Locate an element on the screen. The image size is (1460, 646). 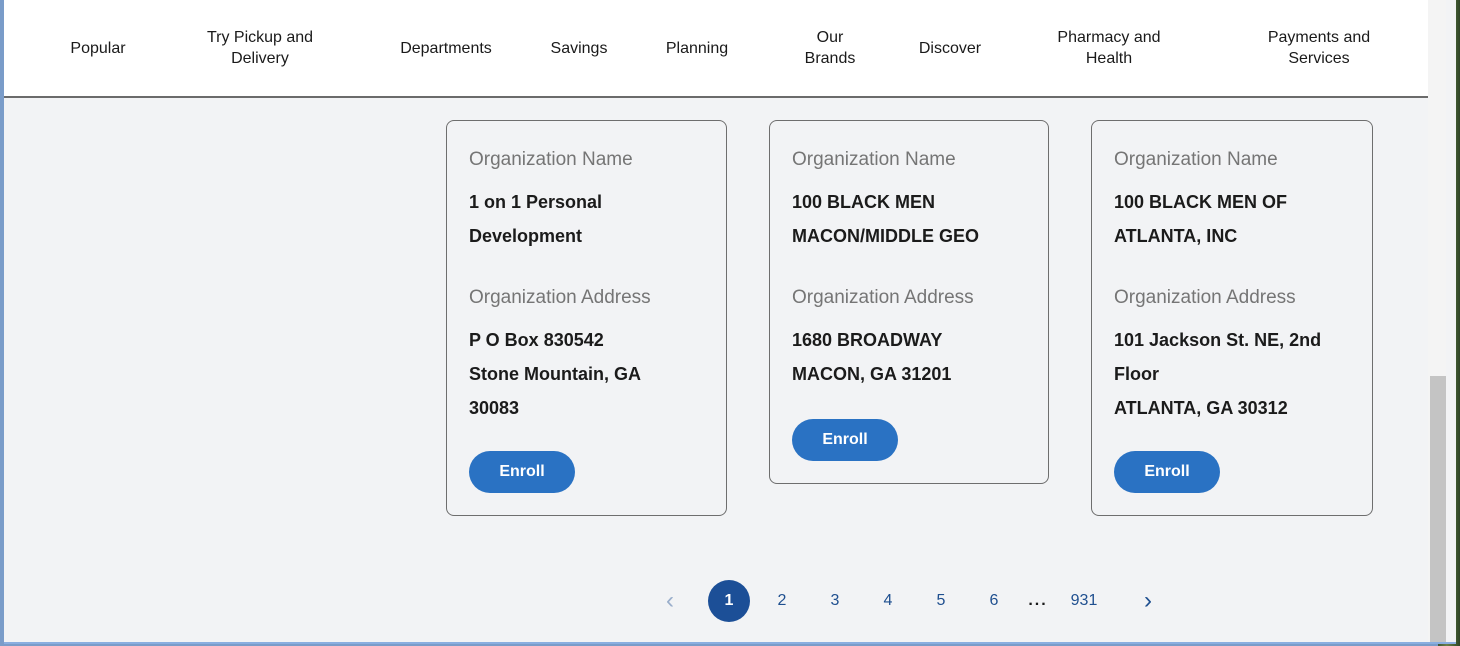
page-button: 2 is located at coordinates (782, 601).